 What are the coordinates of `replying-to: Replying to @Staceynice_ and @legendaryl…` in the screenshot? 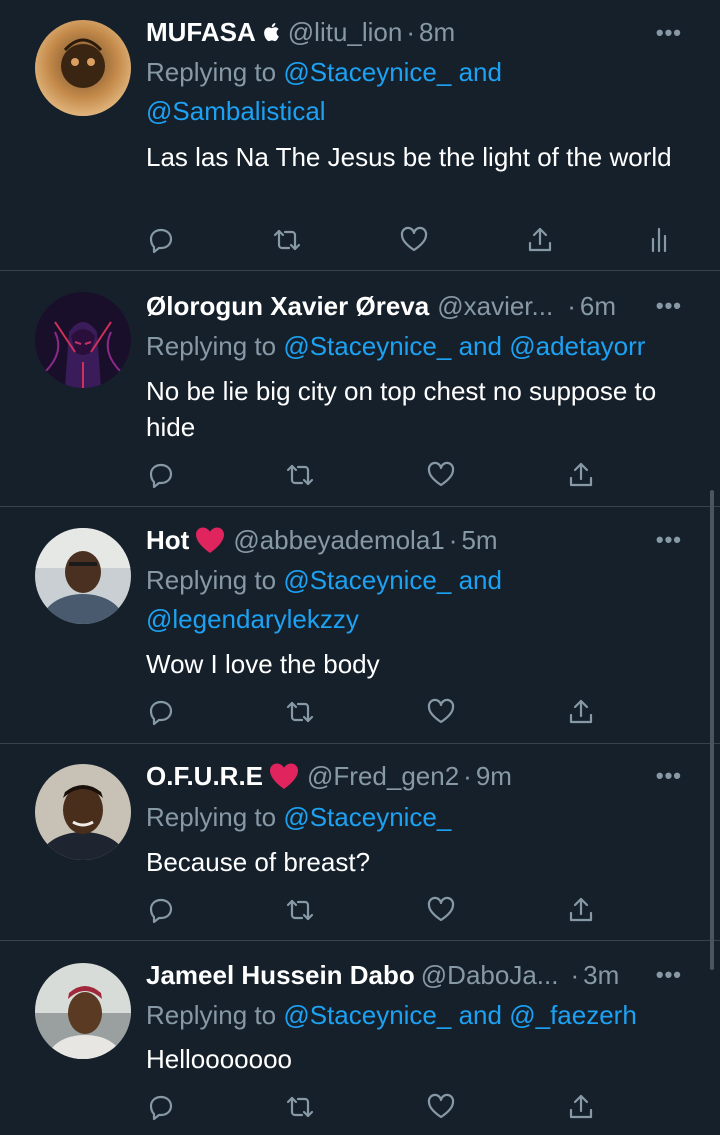 It's located at (426, 600).